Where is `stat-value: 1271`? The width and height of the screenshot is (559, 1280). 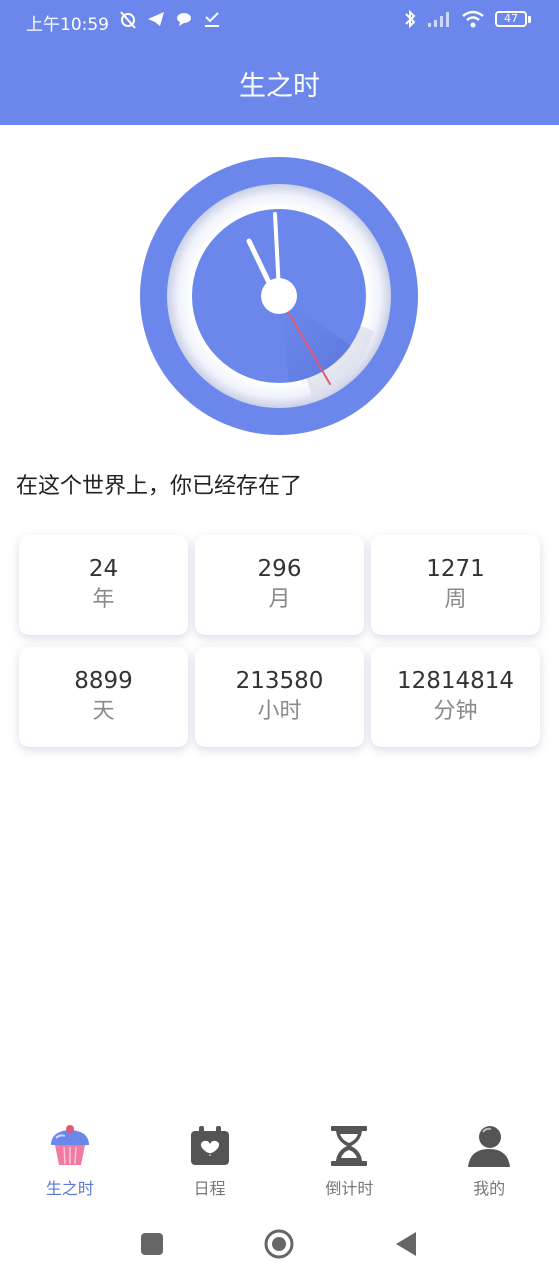 stat-value: 1271 is located at coordinates (455, 569).